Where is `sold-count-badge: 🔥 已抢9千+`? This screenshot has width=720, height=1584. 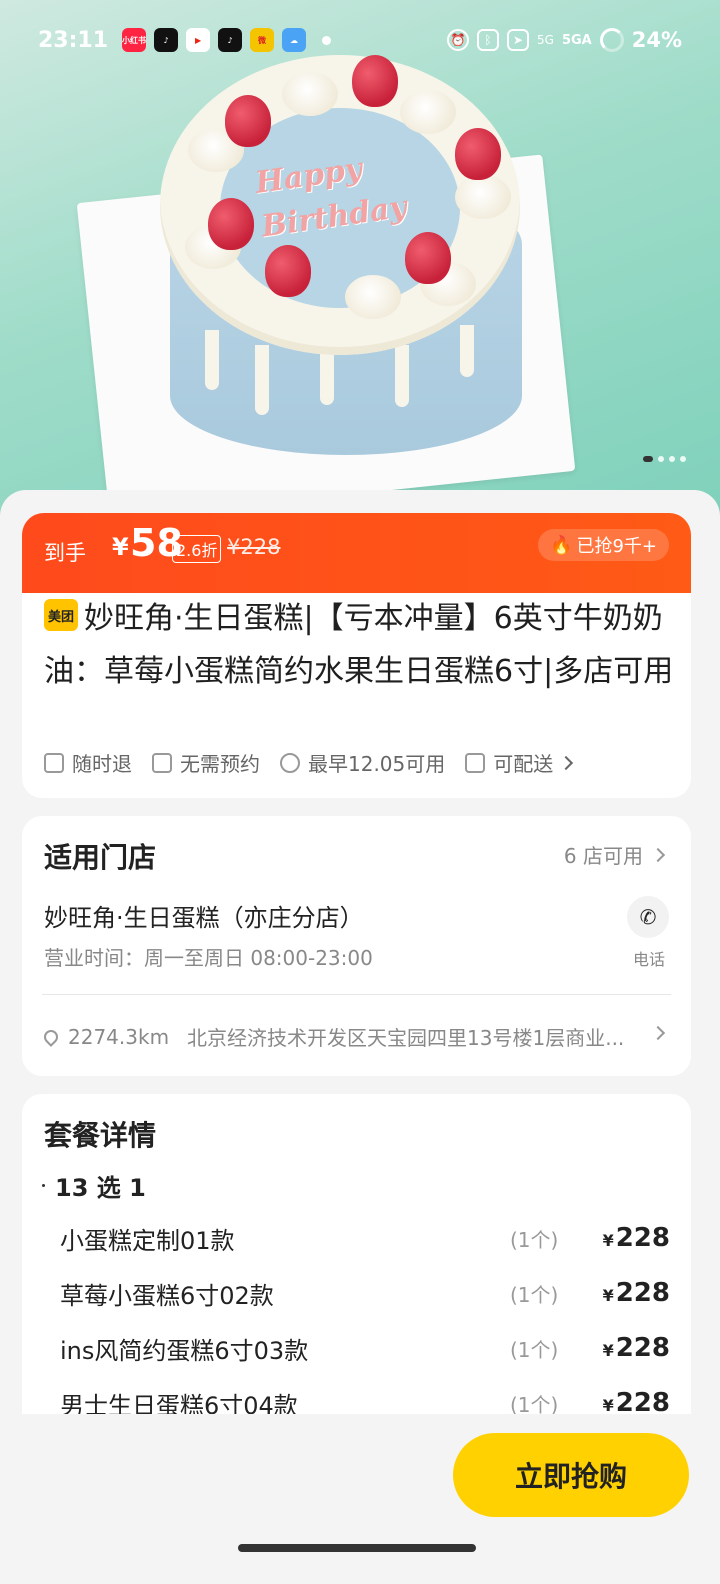
sold-count-badge: 🔥 已抢9千+ is located at coordinates (603, 545).